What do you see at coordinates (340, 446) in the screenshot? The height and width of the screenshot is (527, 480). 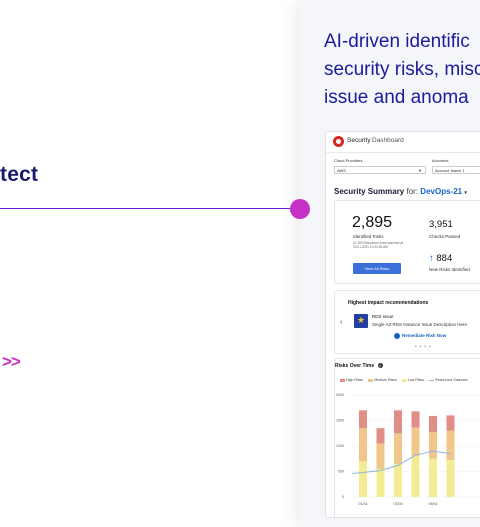 I see `y-tick-label: 1000` at bounding box center [340, 446].